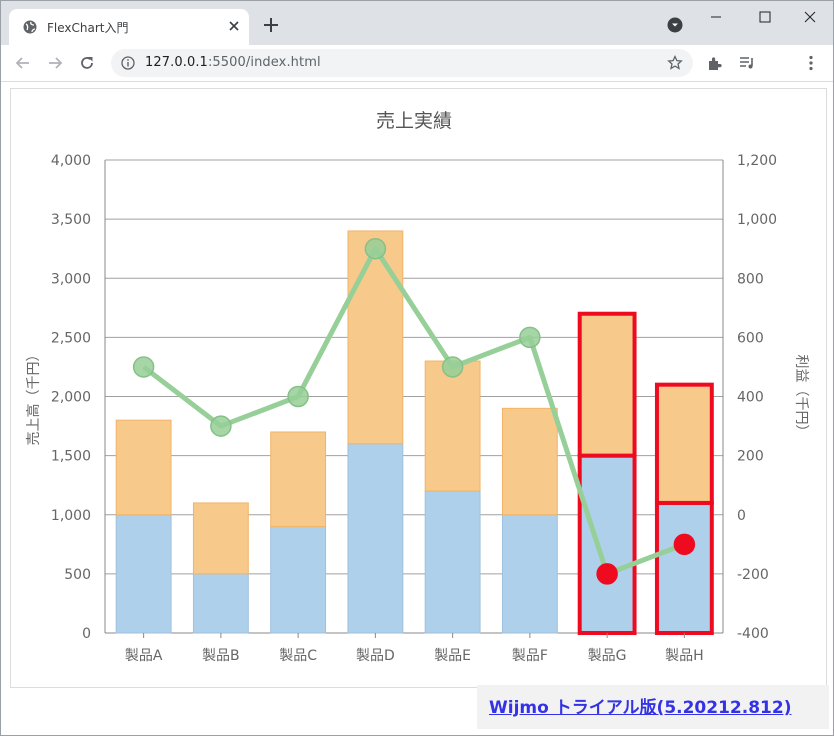 The image size is (834, 736). What do you see at coordinates (55, 63) in the screenshot?
I see `forward-arrow-icon` at bounding box center [55, 63].